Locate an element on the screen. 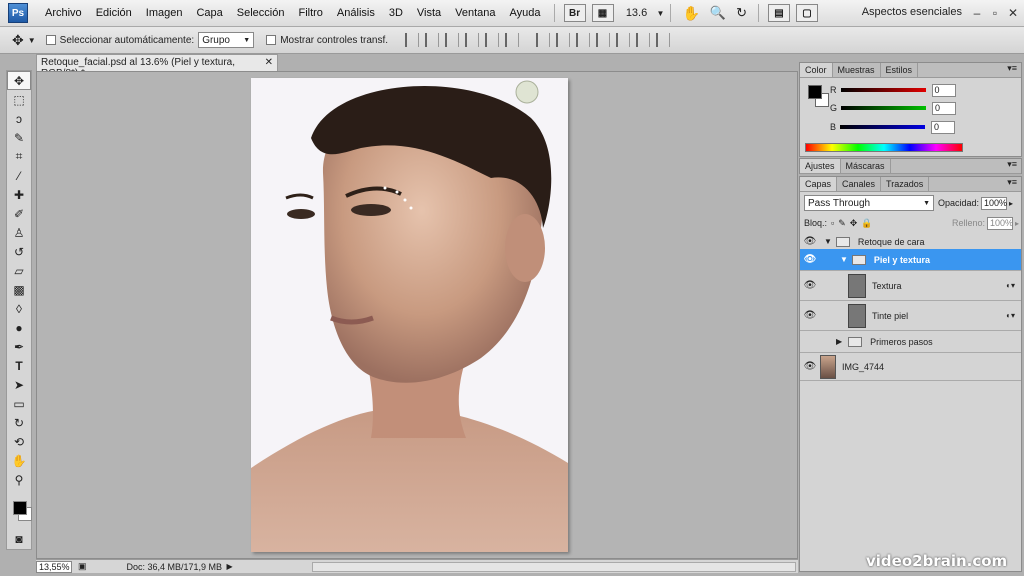  color-spectrum-bar is located at coordinates (884, 147).